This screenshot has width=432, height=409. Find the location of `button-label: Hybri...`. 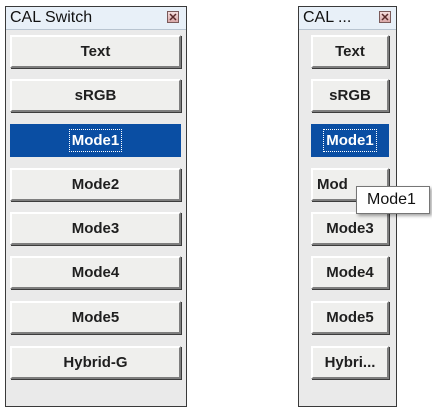

button-label: Hybri... is located at coordinates (350, 362).